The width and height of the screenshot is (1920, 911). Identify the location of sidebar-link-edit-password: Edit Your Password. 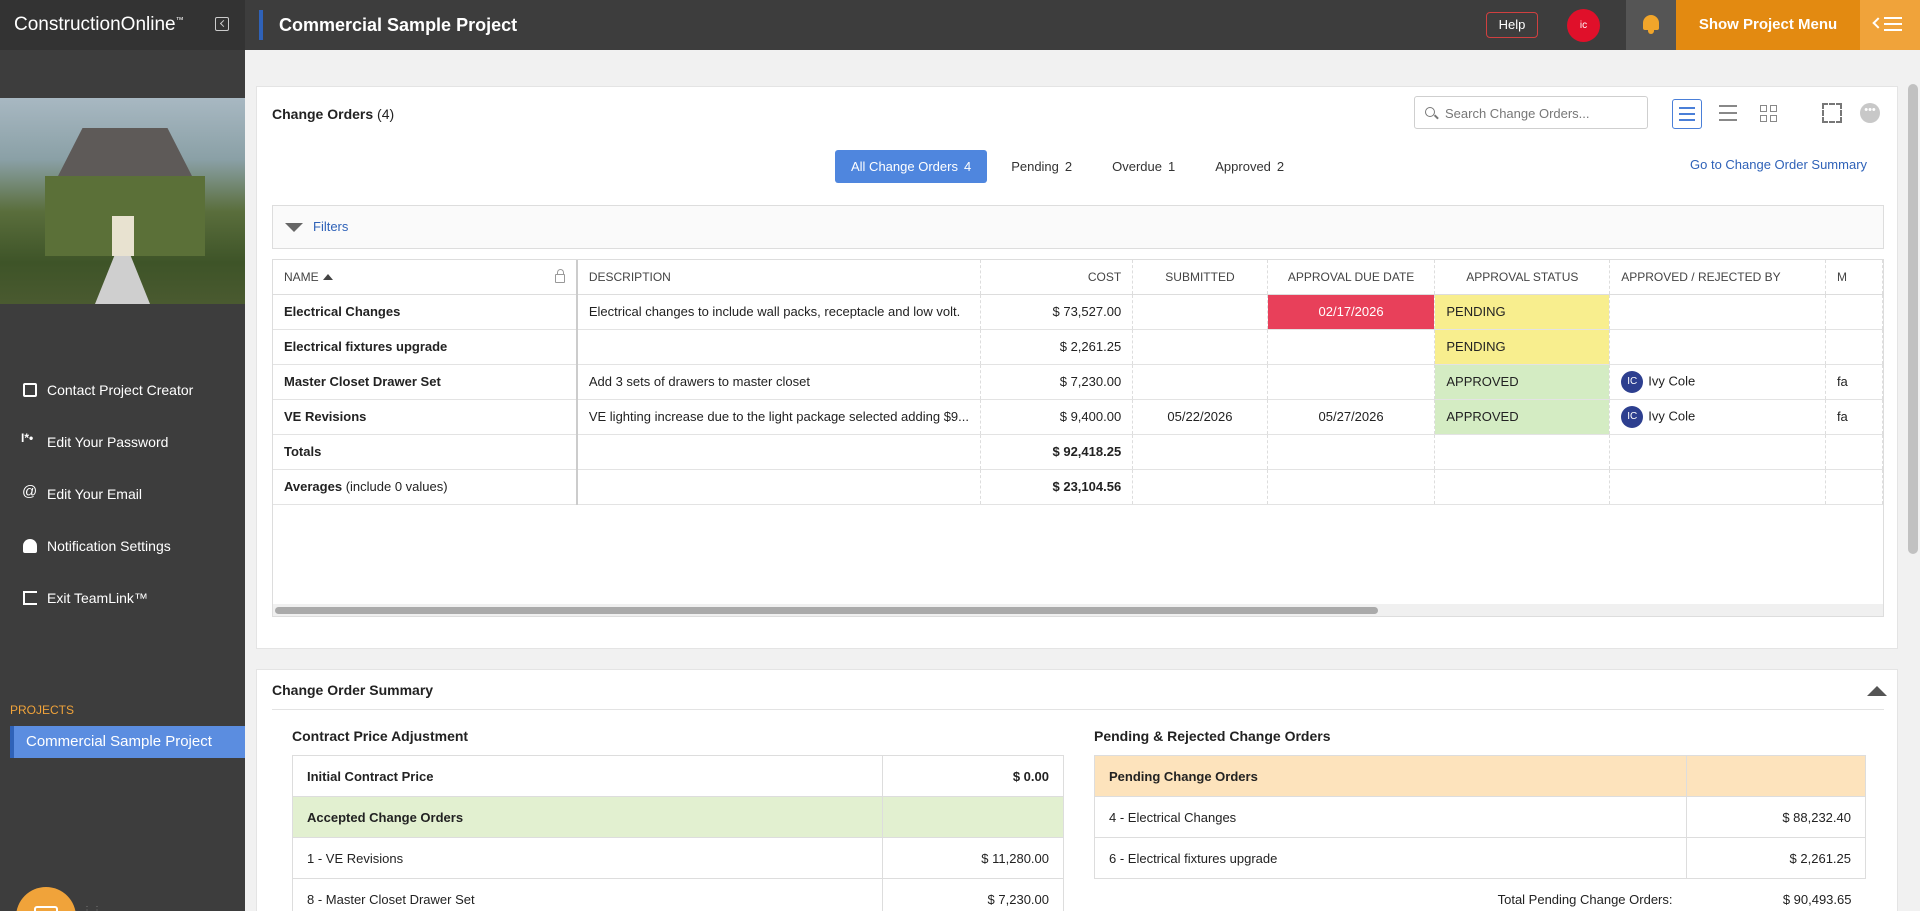
(95, 441).